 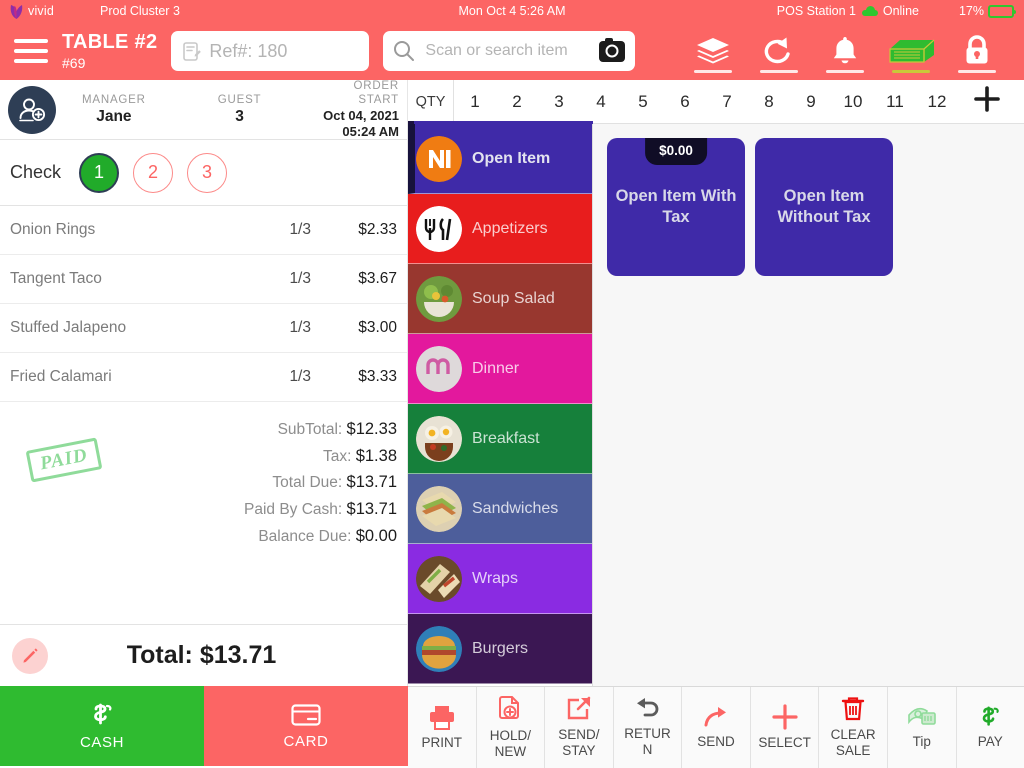 What do you see at coordinates (31, 51) in the screenshot?
I see `menu-button` at bounding box center [31, 51].